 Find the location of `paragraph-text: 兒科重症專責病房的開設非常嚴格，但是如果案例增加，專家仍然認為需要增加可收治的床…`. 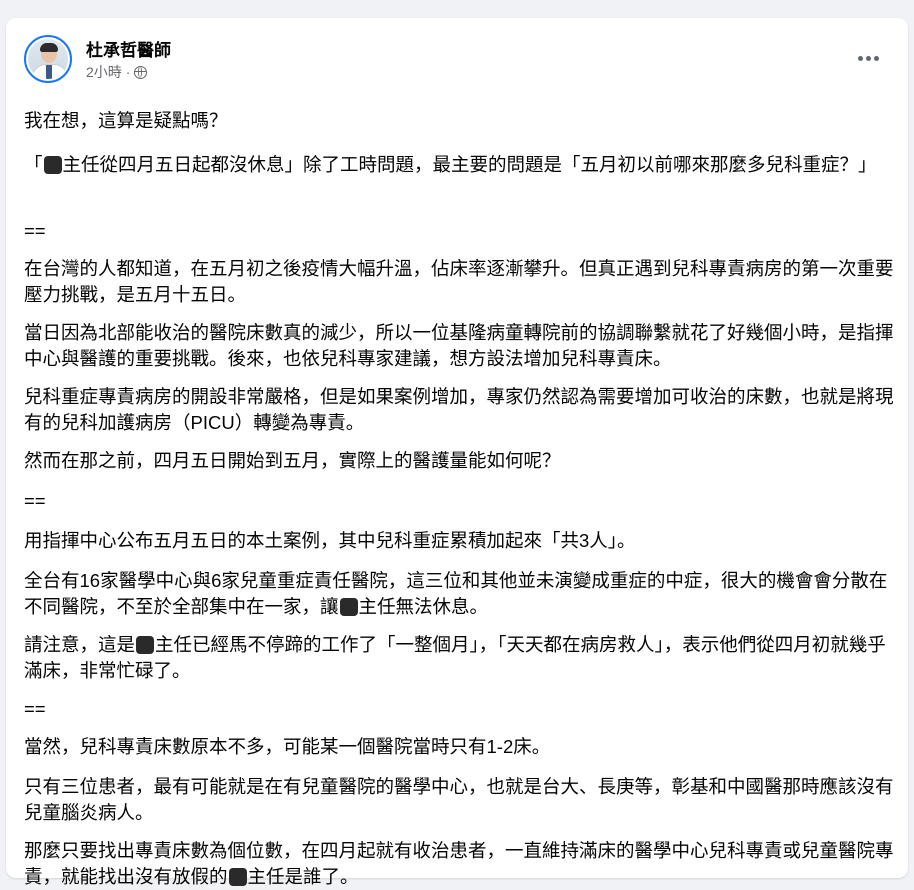

paragraph-text: 兒科重症專責病房的開設非常嚴格，但是如果案例增加，專家仍然認為需要增加可收治的床… is located at coordinates (459, 409).